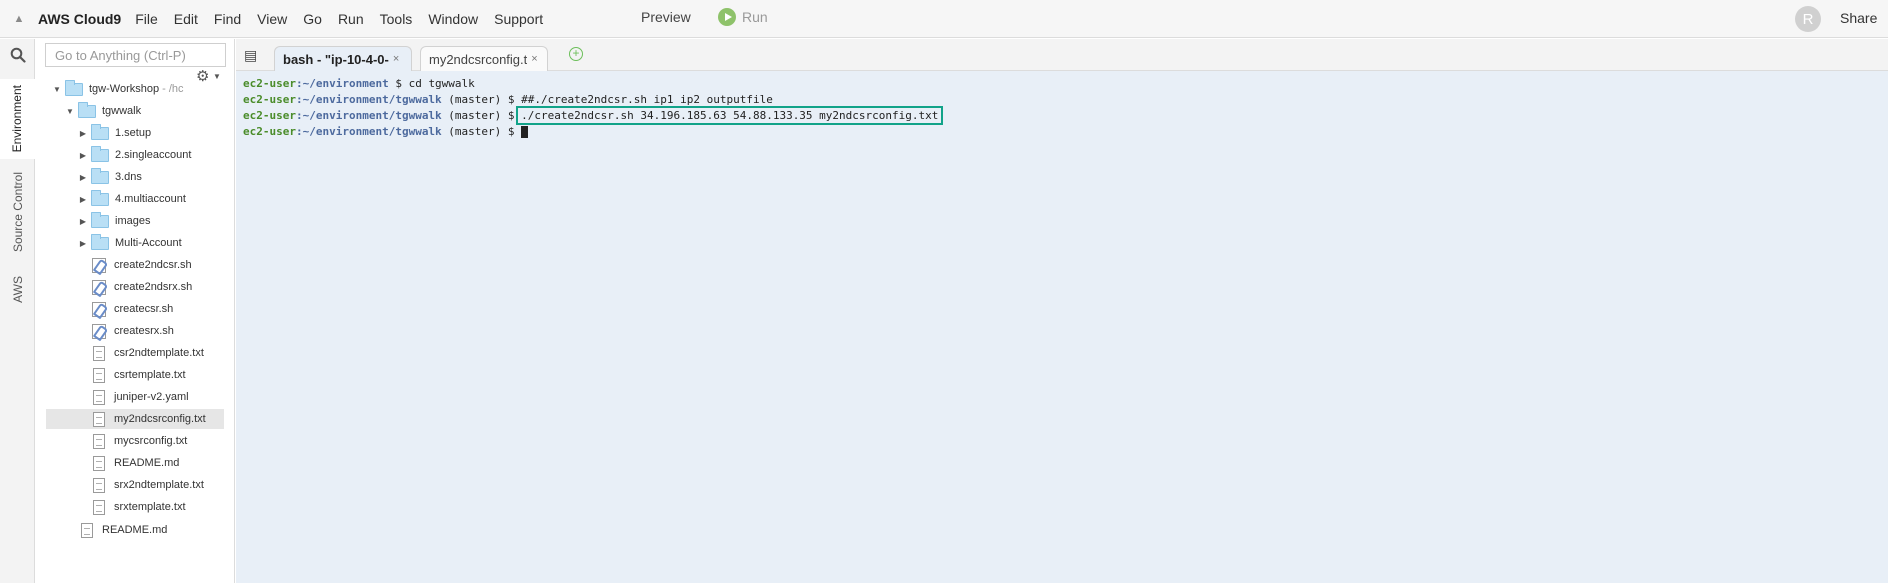 The height and width of the screenshot is (583, 1888). Describe the element at coordinates (1808, 19) in the screenshot. I see `avatar: R` at that location.